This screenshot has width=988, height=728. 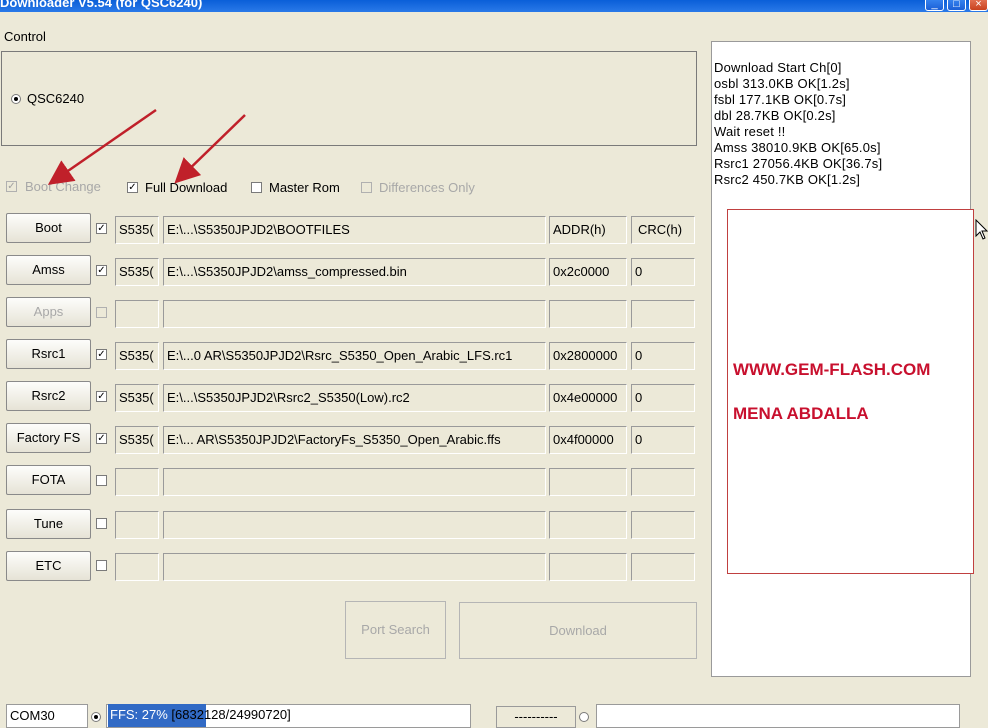 What do you see at coordinates (48, 396) in the screenshot?
I see `row-button-rsrc2: Rsrc2` at bounding box center [48, 396].